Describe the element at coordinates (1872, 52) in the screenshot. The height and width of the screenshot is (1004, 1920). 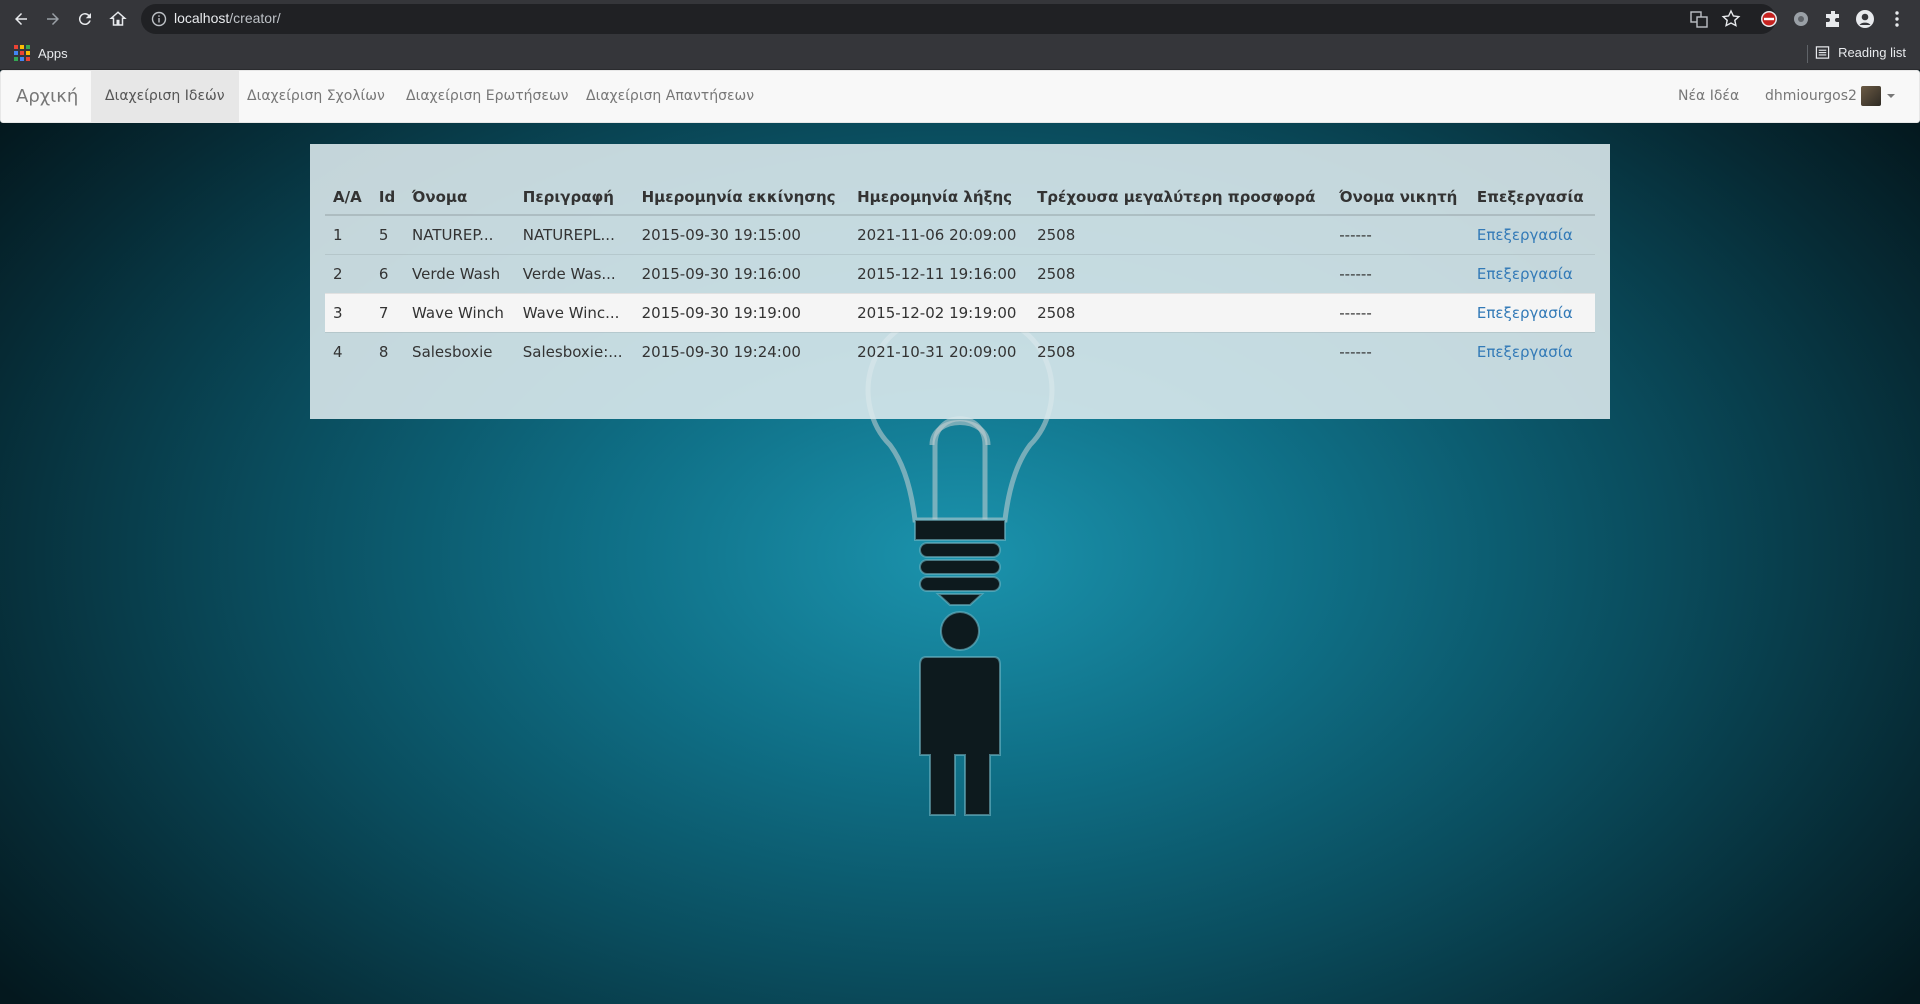
I see `reading-list-label: Reading list` at that location.